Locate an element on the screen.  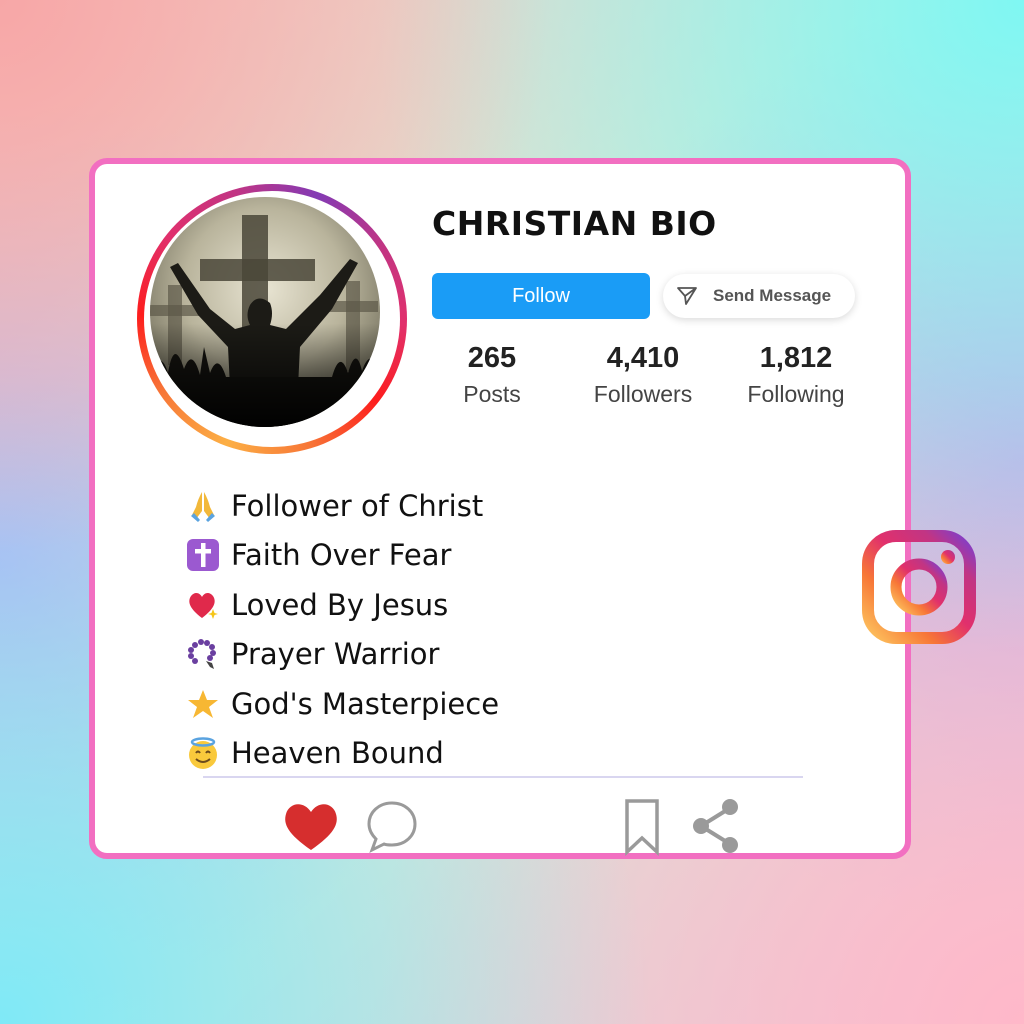
bio-line-text: Loved By Jesus is located at coordinates (340, 604).